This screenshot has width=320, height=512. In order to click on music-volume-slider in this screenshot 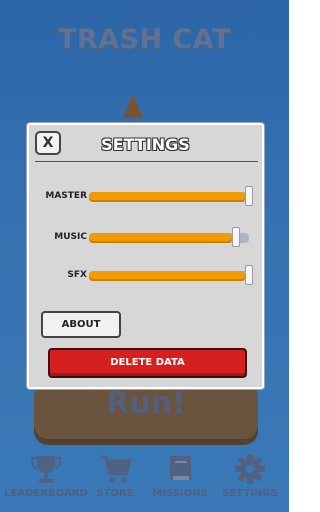, I will do `click(169, 237)`.